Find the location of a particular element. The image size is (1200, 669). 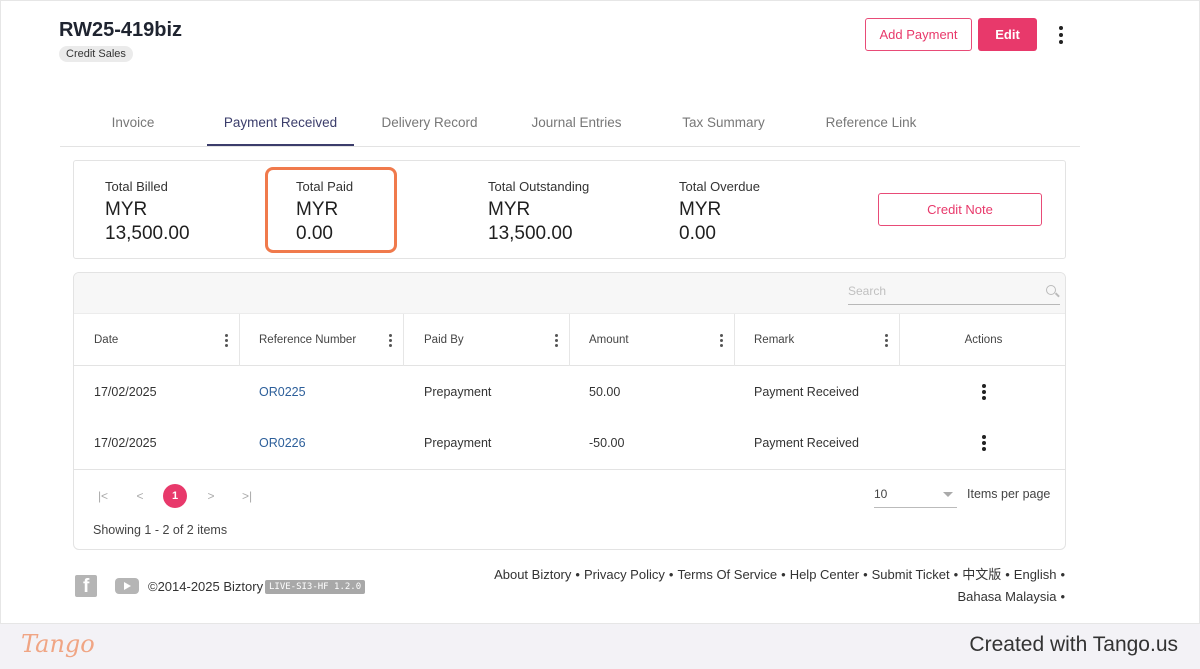

cell-amount: -50.00 is located at coordinates (607, 443).